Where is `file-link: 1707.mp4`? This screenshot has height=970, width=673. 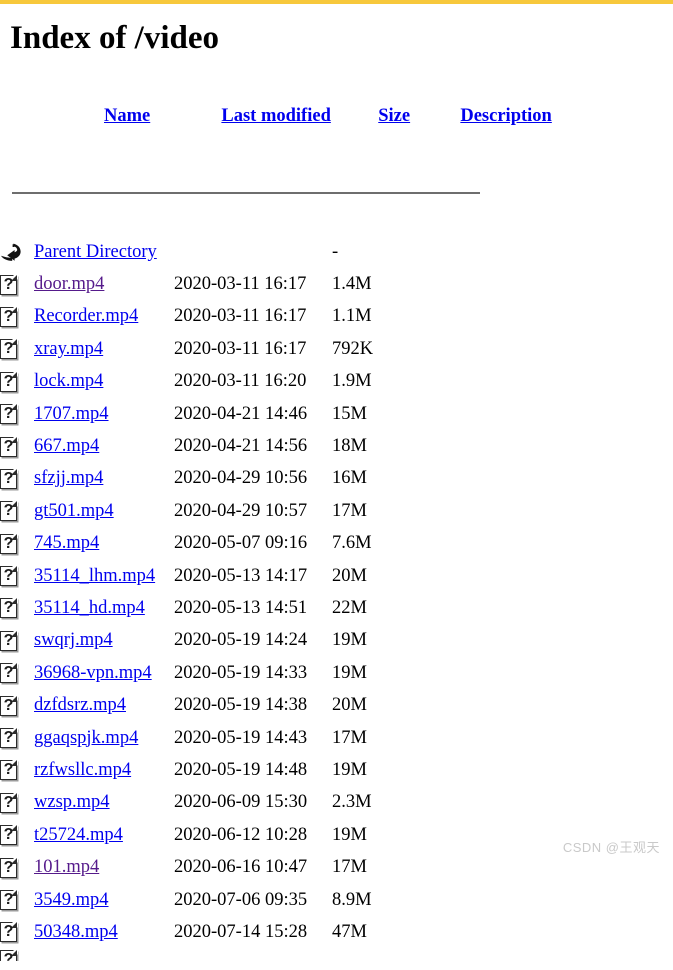
file-link: 1707.mp4 is located at coordinates (71, 414).